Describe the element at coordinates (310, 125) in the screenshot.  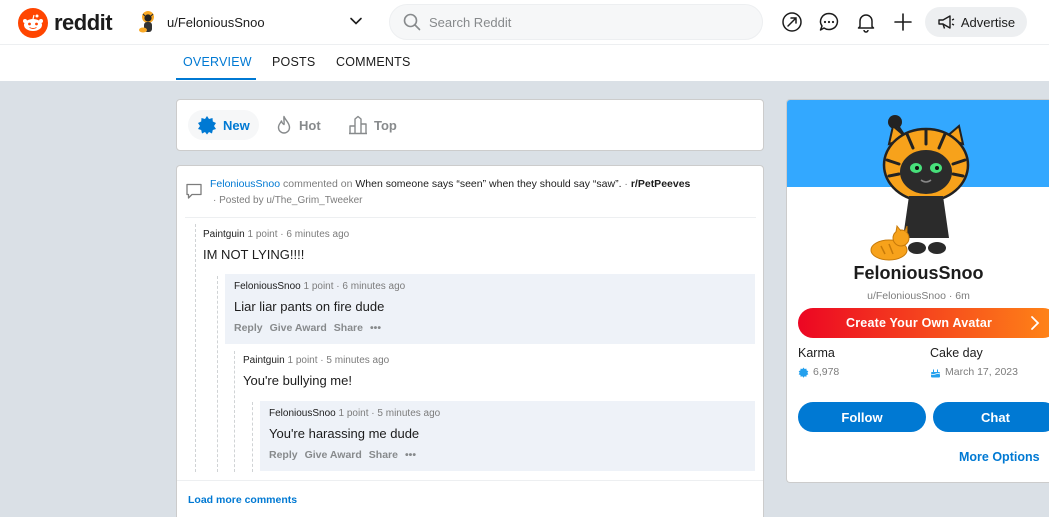
I see `sort-hot-label: Hot` at that location.